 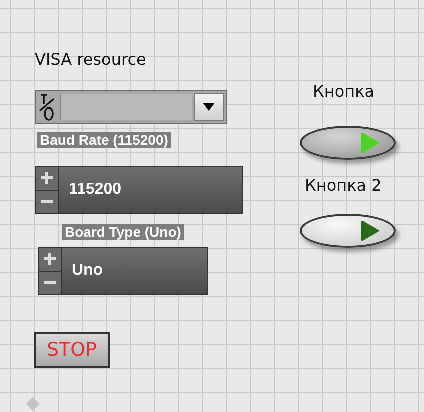 What do you see at coordinates (88, 271) in the screenshot?
I see `numeric-value: Uno` at bounding box center [88, 271].